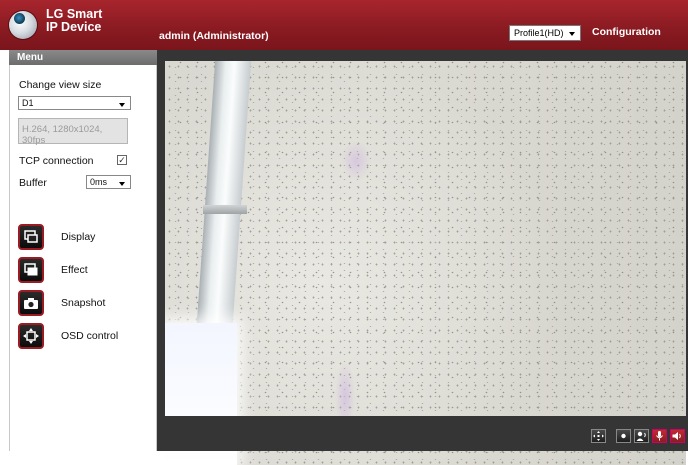 This screenshot has height=465, width=688. Describe the element at coordinates (60, 85) in the screenshot. I see `view-size-label: Change view size` at that location.